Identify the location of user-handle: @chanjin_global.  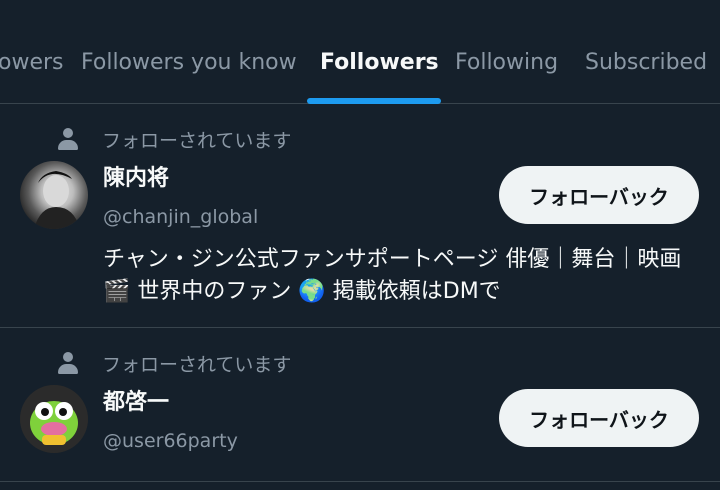
(180, 217).